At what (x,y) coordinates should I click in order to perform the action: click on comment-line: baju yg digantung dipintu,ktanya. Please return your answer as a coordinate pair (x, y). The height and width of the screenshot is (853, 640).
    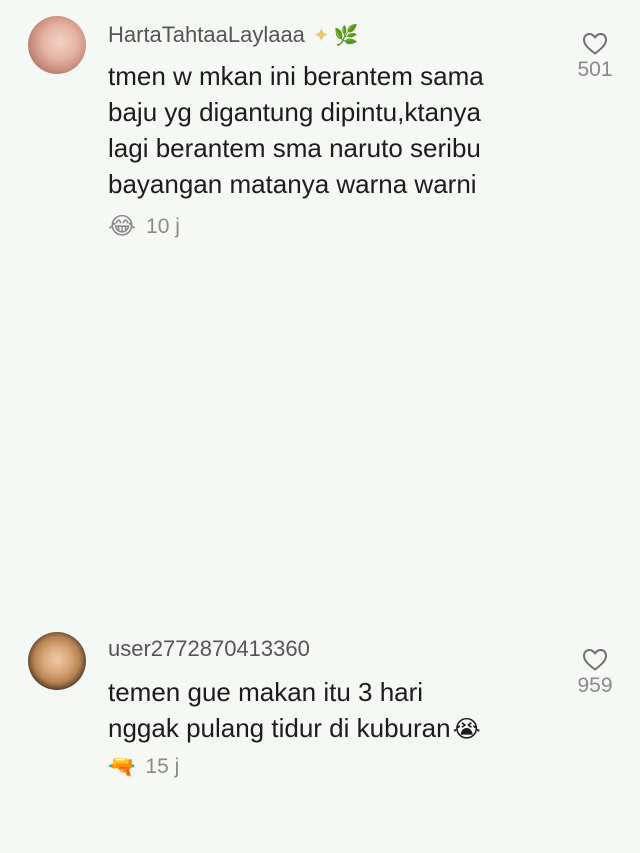
    Looking at the image, I should click on (294, 112).